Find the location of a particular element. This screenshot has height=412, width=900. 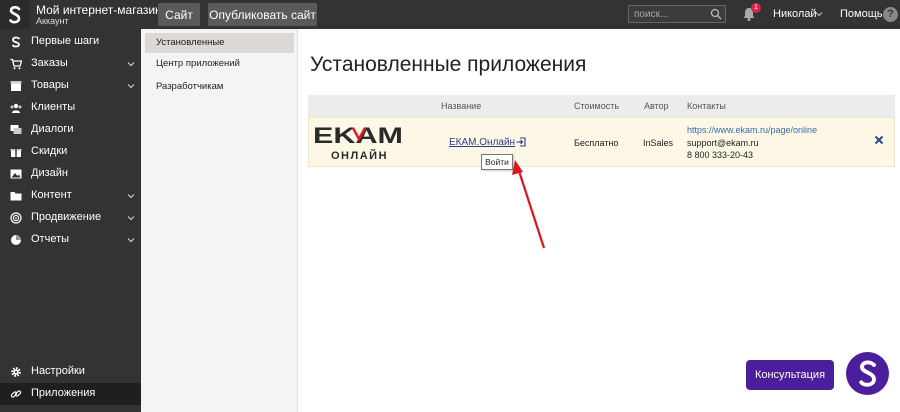

chat-icon is located at coordinates (16, 129).